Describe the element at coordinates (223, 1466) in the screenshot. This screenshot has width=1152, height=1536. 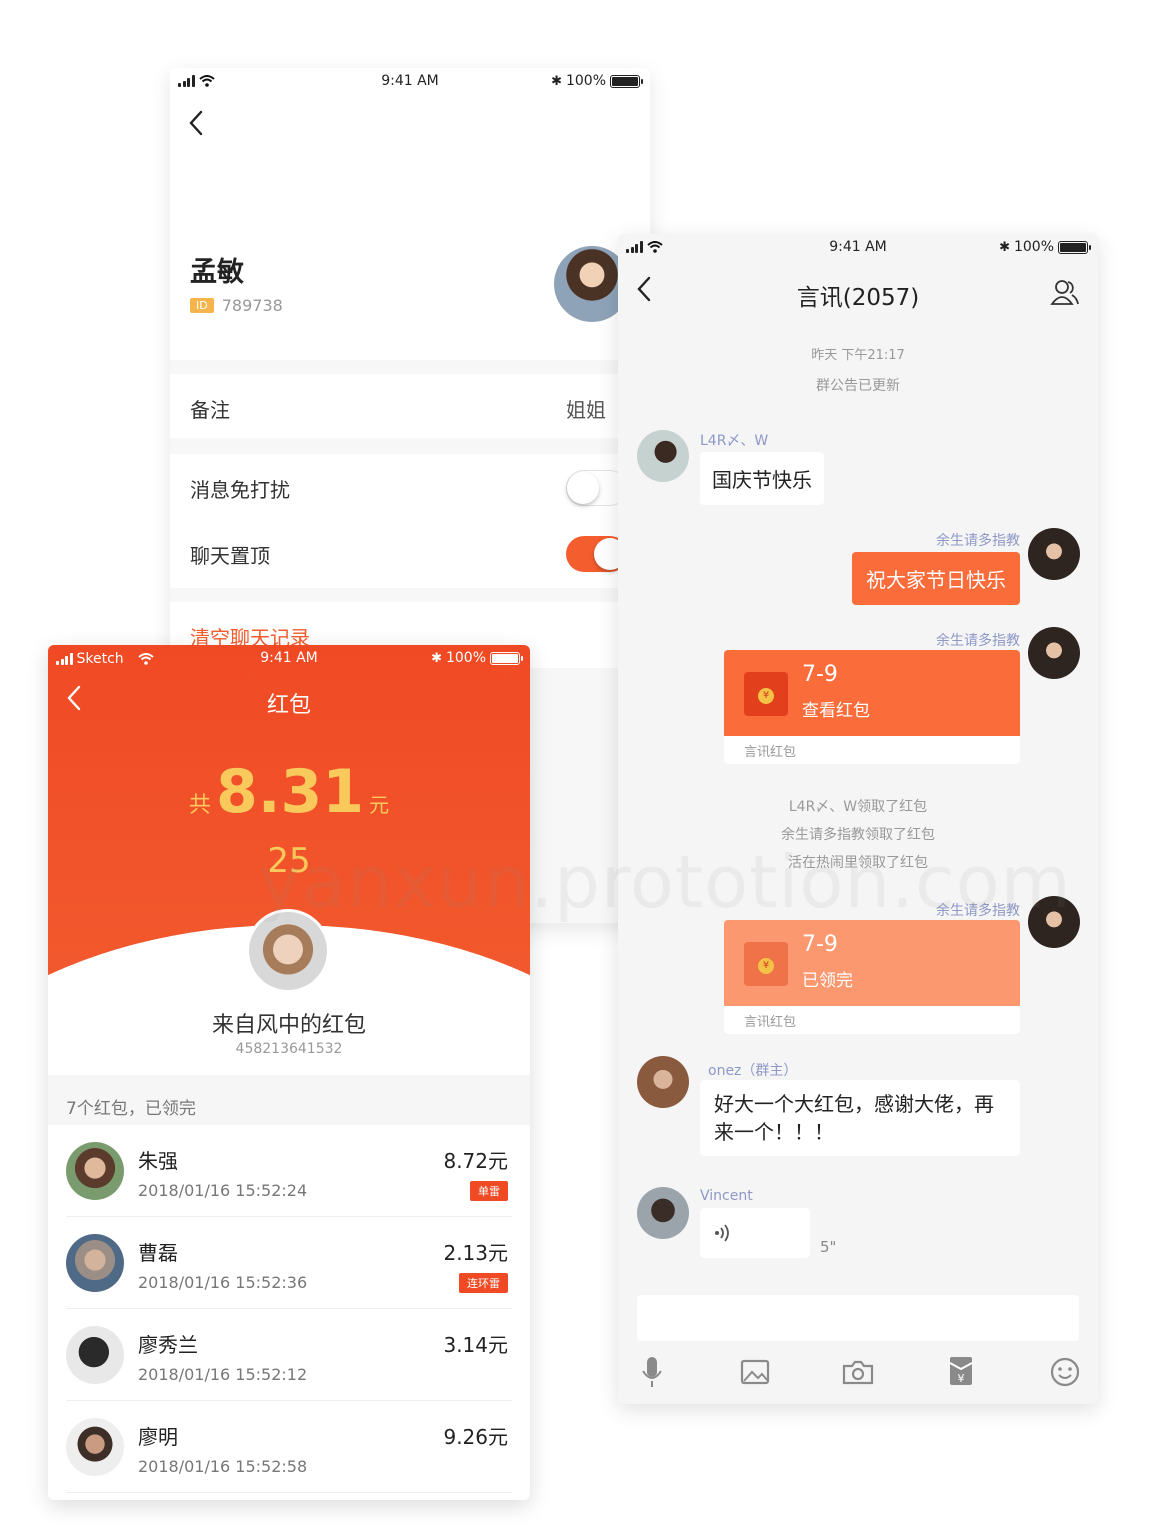
I see `receive-time: 2018/01/16 15:52:58` at that location.